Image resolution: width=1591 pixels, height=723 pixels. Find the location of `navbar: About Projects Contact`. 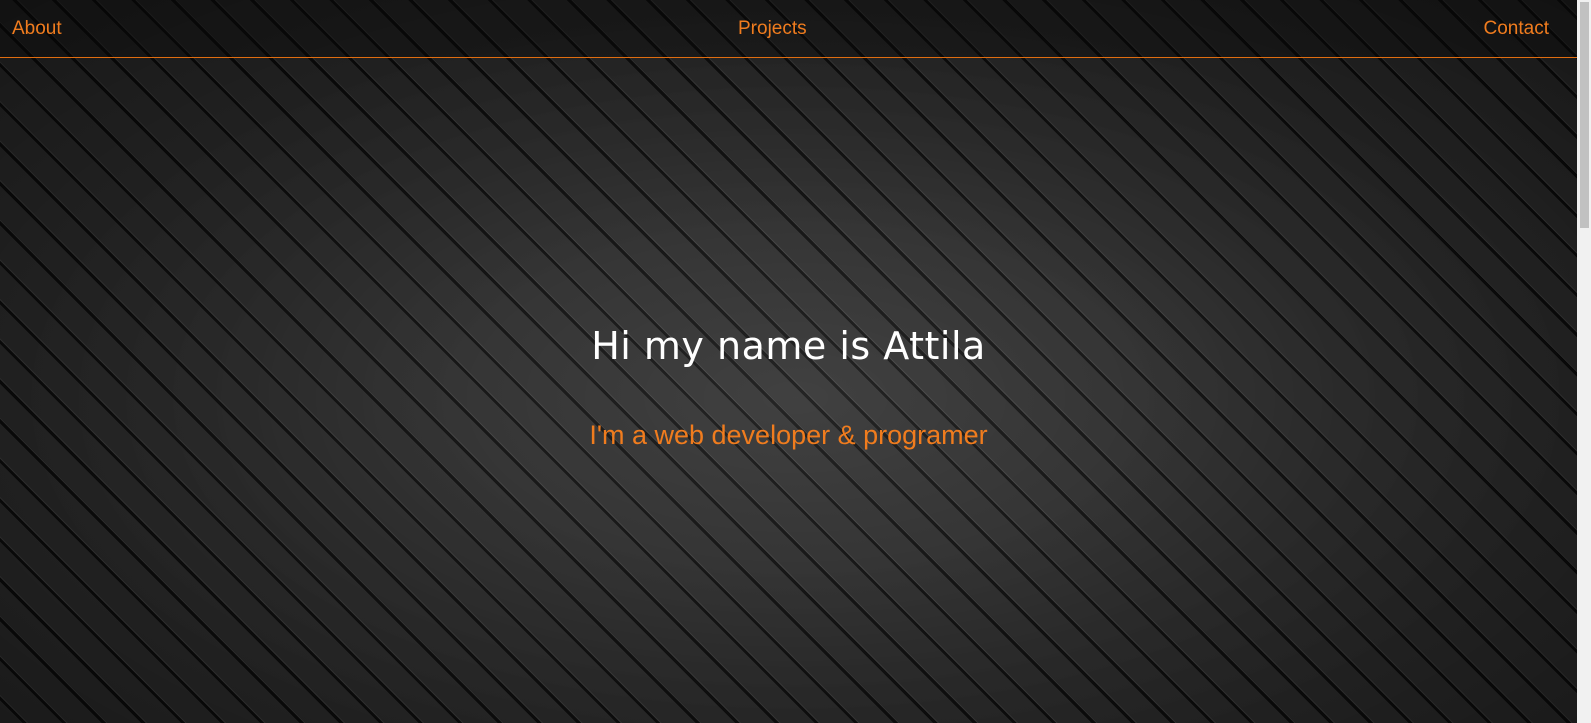

navbar: About Projects Contact is located at coordinates (788, 29).